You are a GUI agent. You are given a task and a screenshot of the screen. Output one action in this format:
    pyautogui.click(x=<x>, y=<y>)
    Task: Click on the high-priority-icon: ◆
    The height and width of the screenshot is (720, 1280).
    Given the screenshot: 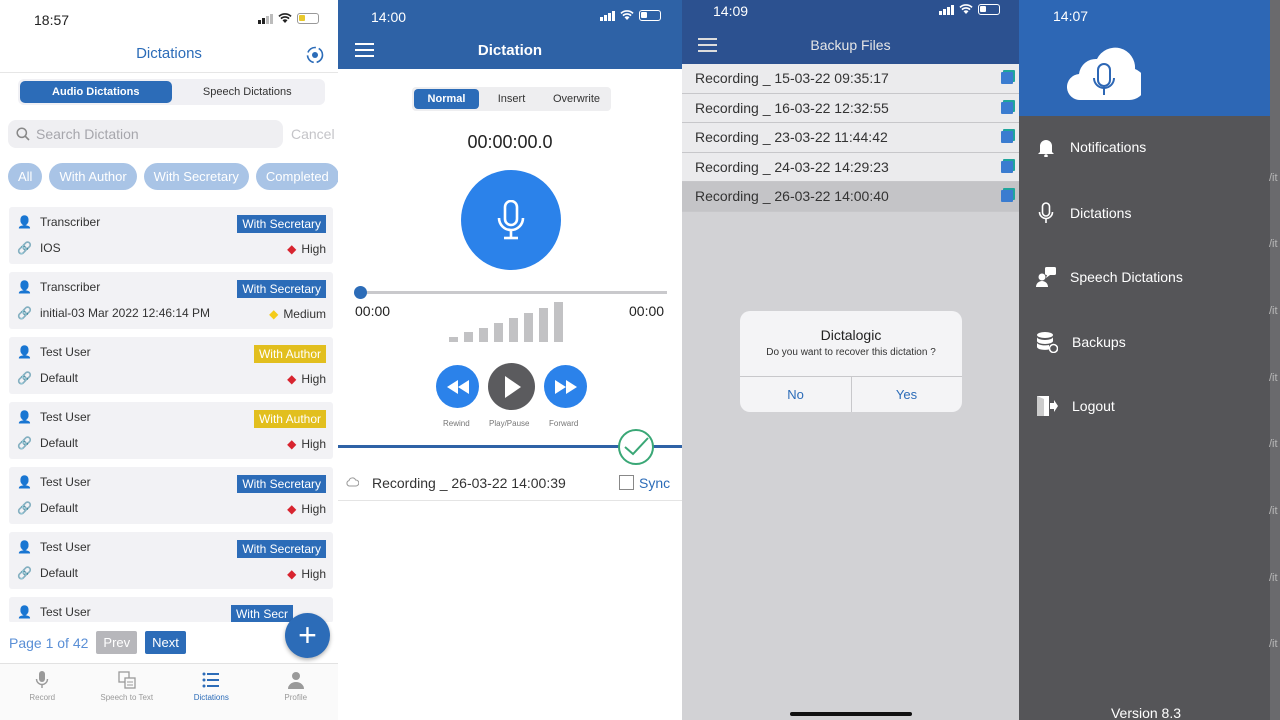 What is the action you would take?
    pyautogui.click(x=292, y=249)
    